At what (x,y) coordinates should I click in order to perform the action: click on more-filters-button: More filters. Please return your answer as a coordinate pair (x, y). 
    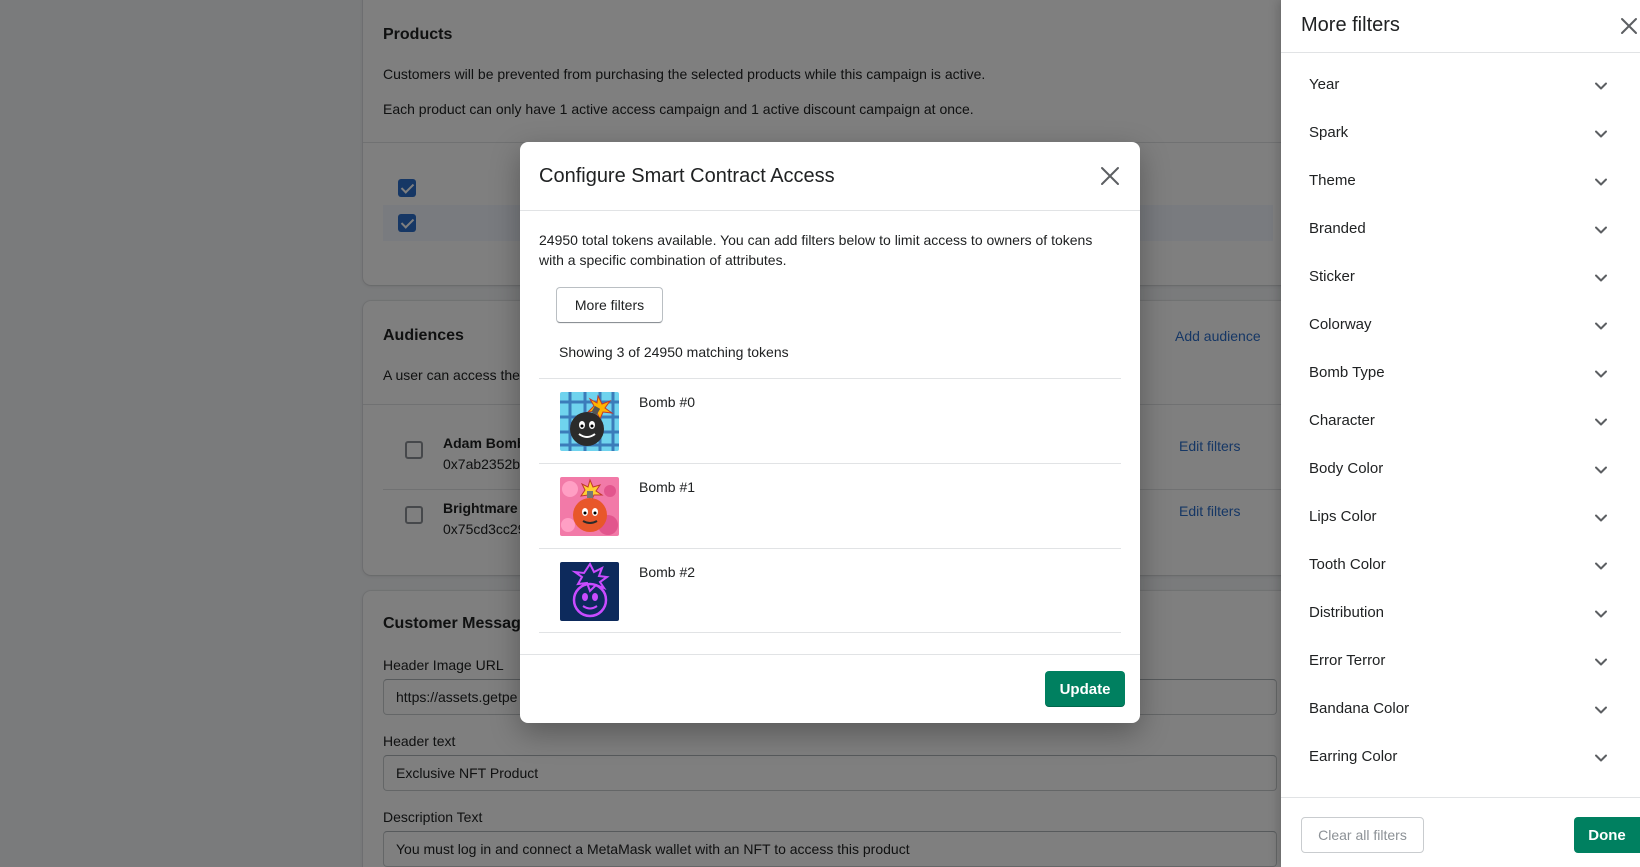
    Looking at the image, I should click on (609, 305).